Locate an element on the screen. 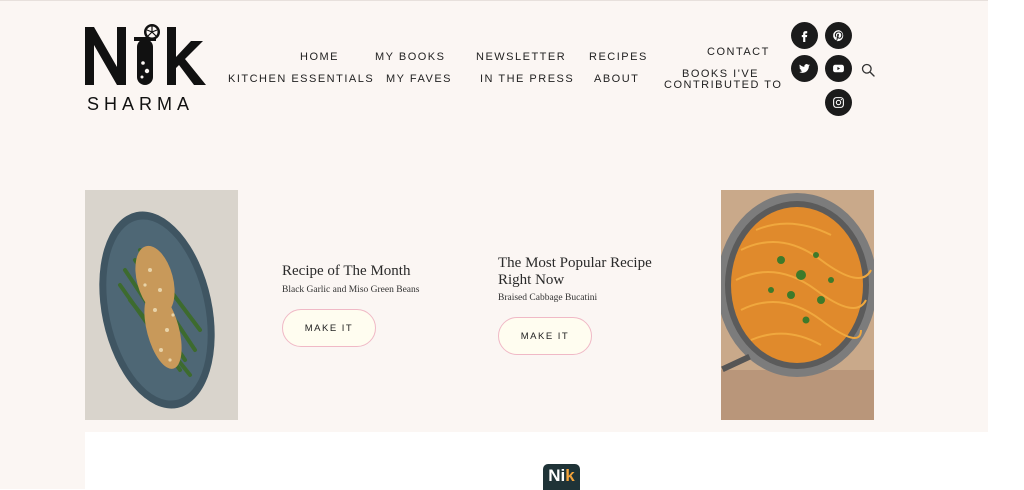 The height and width of the screenshot is (490, 1024). nav-books-contributed-line2: CONTRIBUTED TO is located at coordinates (723, 85).